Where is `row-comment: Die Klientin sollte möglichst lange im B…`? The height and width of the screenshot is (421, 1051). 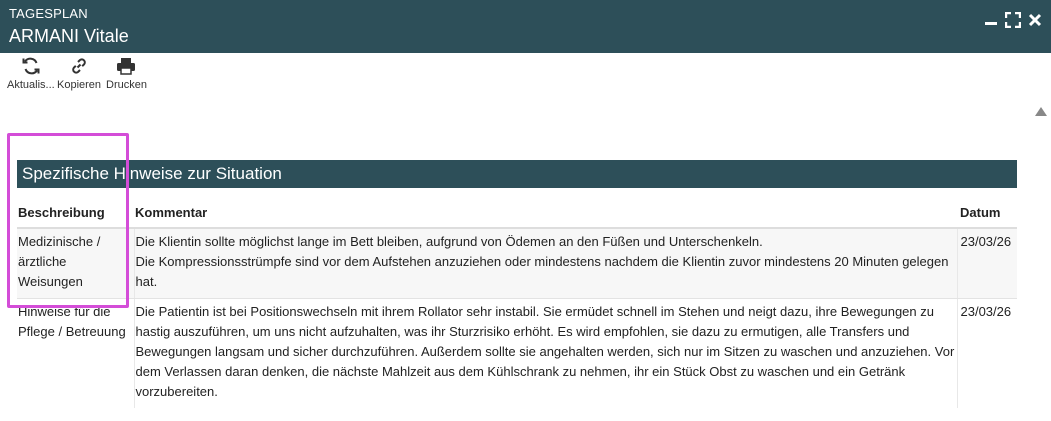 row-comment: Die Klientin sollte möglichst lange im B… is located at coordinates (546, 263).